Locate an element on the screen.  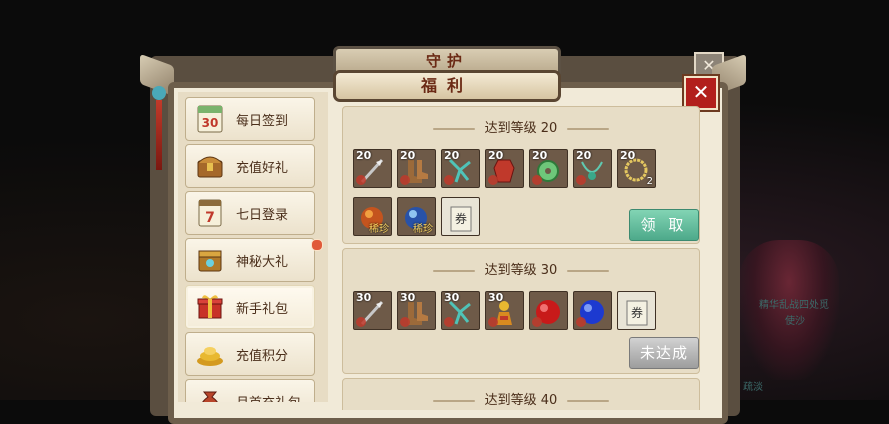
gold-pile-icon is located at coordinates (210, 356).